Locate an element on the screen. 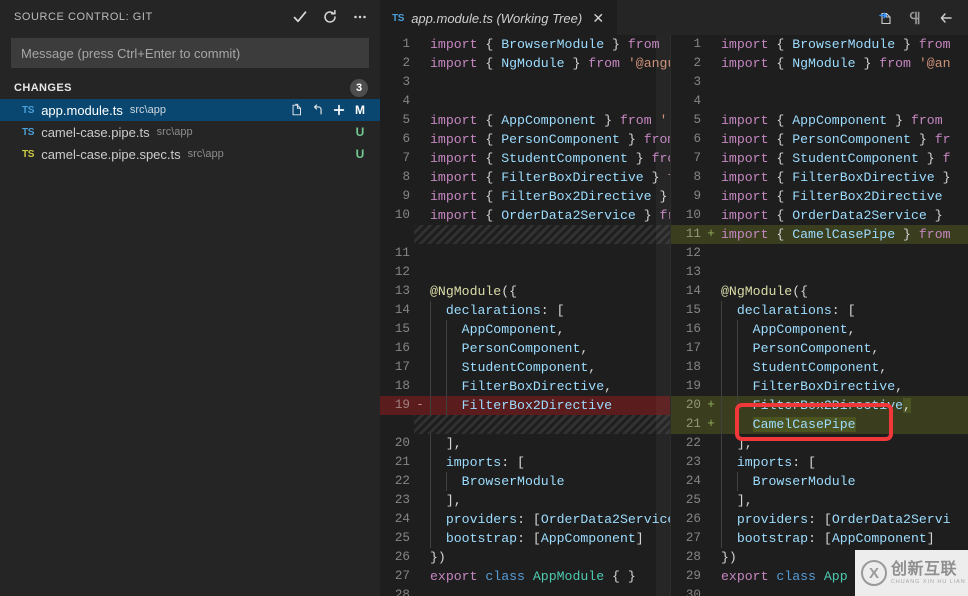 This screenshot has height=596, width=968. code-line: 1 import { BrowserModule } from '@a is located at coordinates (525, 44).